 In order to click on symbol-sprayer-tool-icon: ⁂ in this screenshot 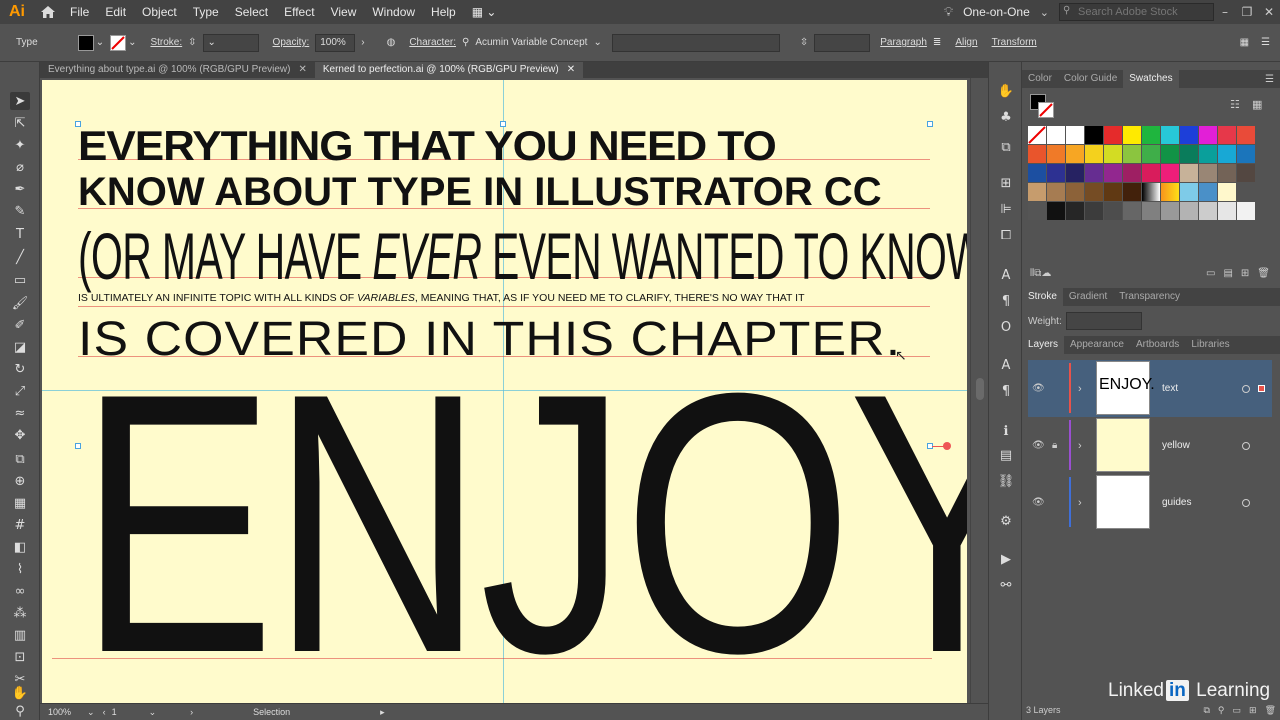, I will do `click(20, 613)`.